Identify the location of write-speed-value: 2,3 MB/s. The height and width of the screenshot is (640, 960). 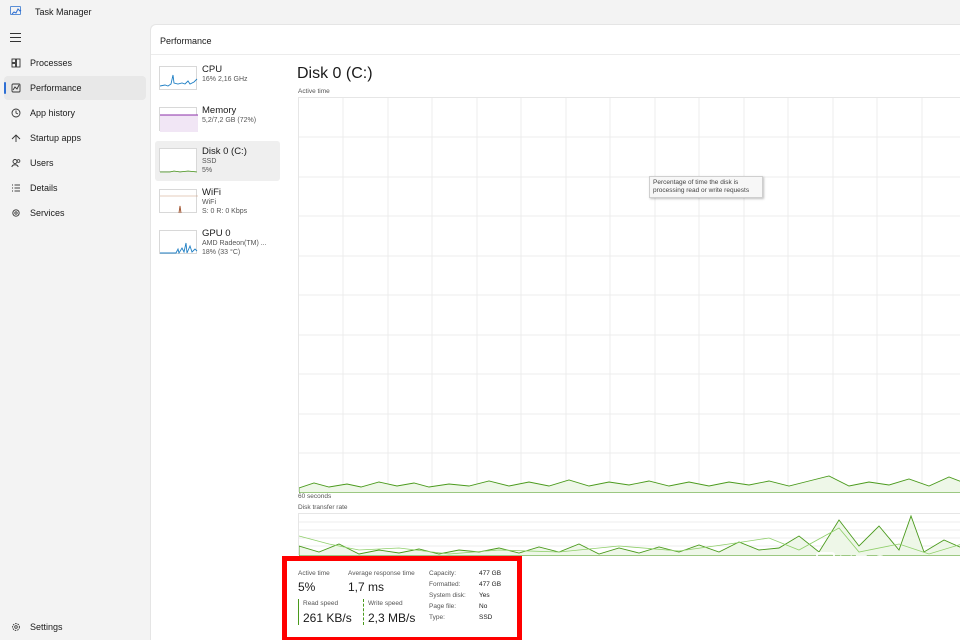
(392, 618).